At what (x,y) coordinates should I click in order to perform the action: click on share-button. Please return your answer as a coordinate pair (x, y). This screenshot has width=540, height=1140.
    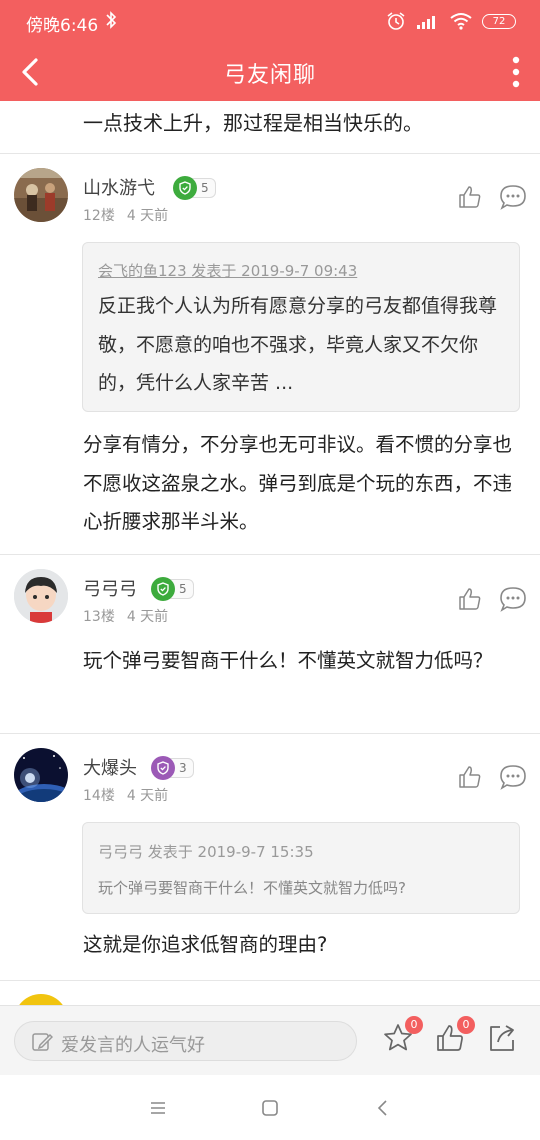
    Looking at the image, I should click on (502, 1038).